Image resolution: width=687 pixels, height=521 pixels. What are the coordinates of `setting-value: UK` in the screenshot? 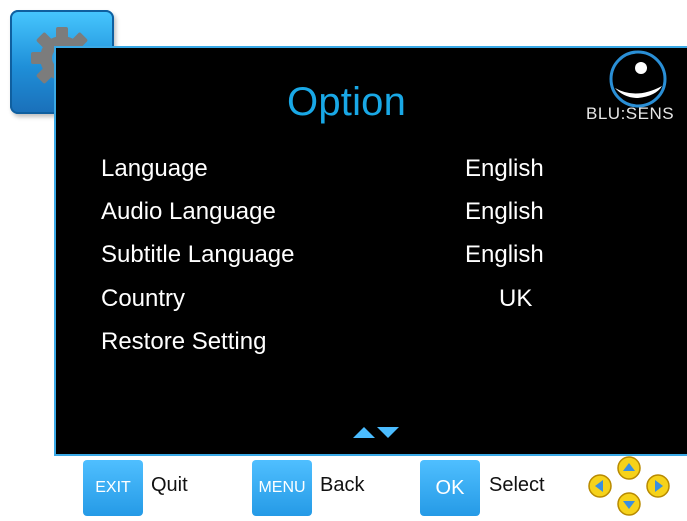 It's located at (516, 298).